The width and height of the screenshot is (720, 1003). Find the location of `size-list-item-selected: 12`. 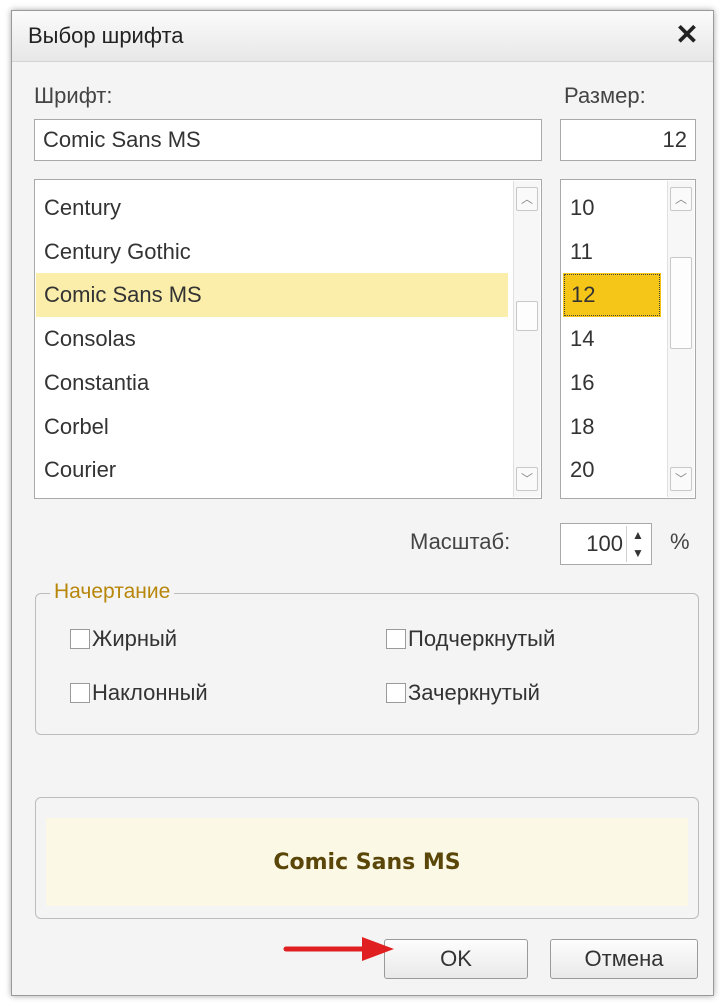

size-list-item-selected: 12 is located at coordinates (612, 295).